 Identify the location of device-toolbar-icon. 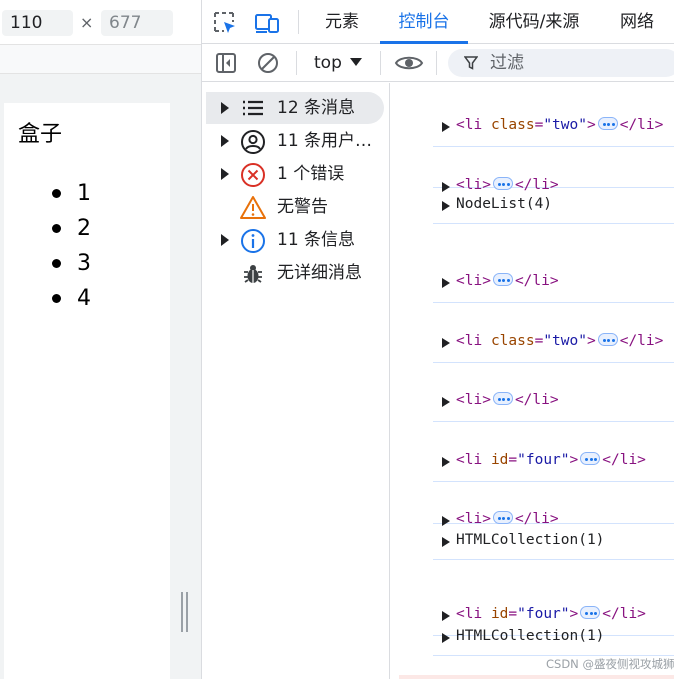
(267, 23).